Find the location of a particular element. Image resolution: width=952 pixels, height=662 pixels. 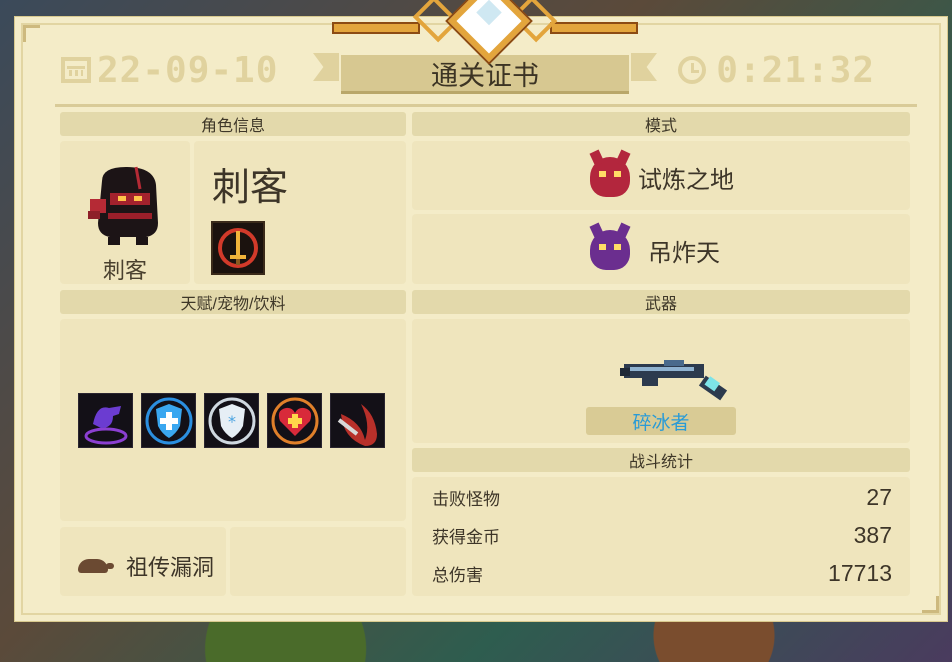

pet-label: 祖传漏洞 is located at coordinates (170, 567).